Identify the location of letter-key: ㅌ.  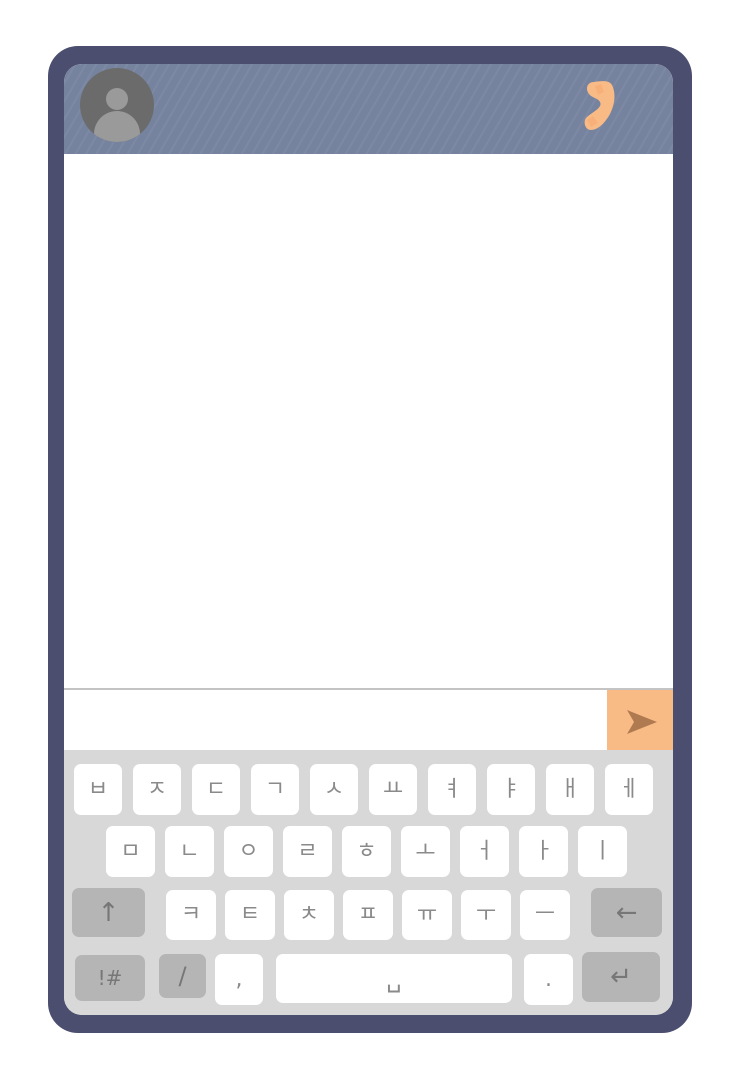
(250, 915).